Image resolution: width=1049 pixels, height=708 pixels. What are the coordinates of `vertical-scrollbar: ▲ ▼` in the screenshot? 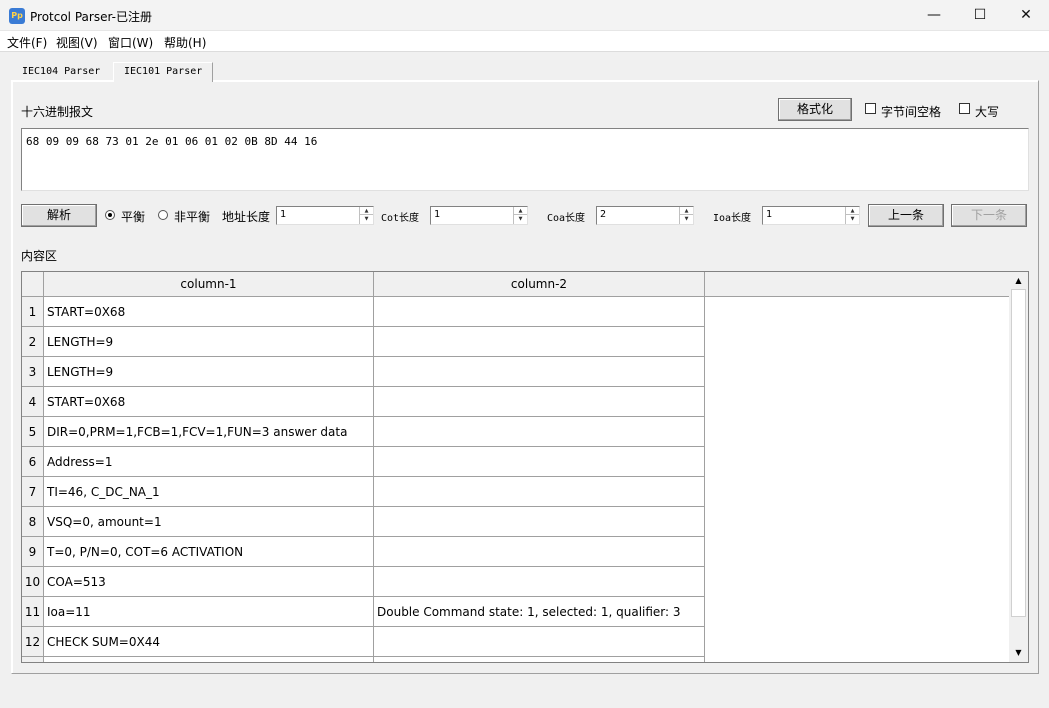 It's located at (1018, 467).